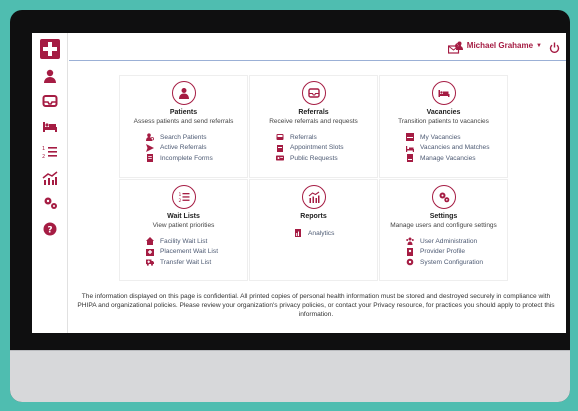  I want to click on vacancies-subtitle: Transition patients to vacancies, so click(443, 121).